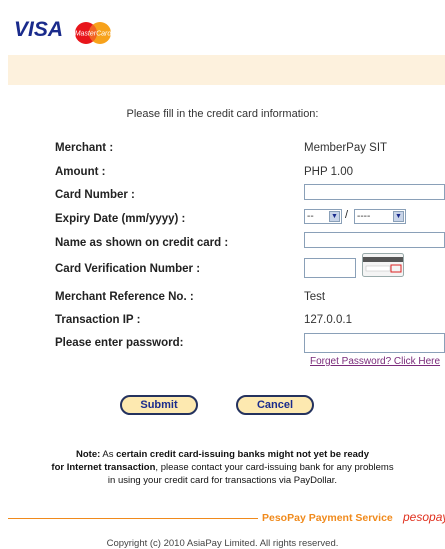  I want to click on visa-logo: VISA, so click(39, 29).